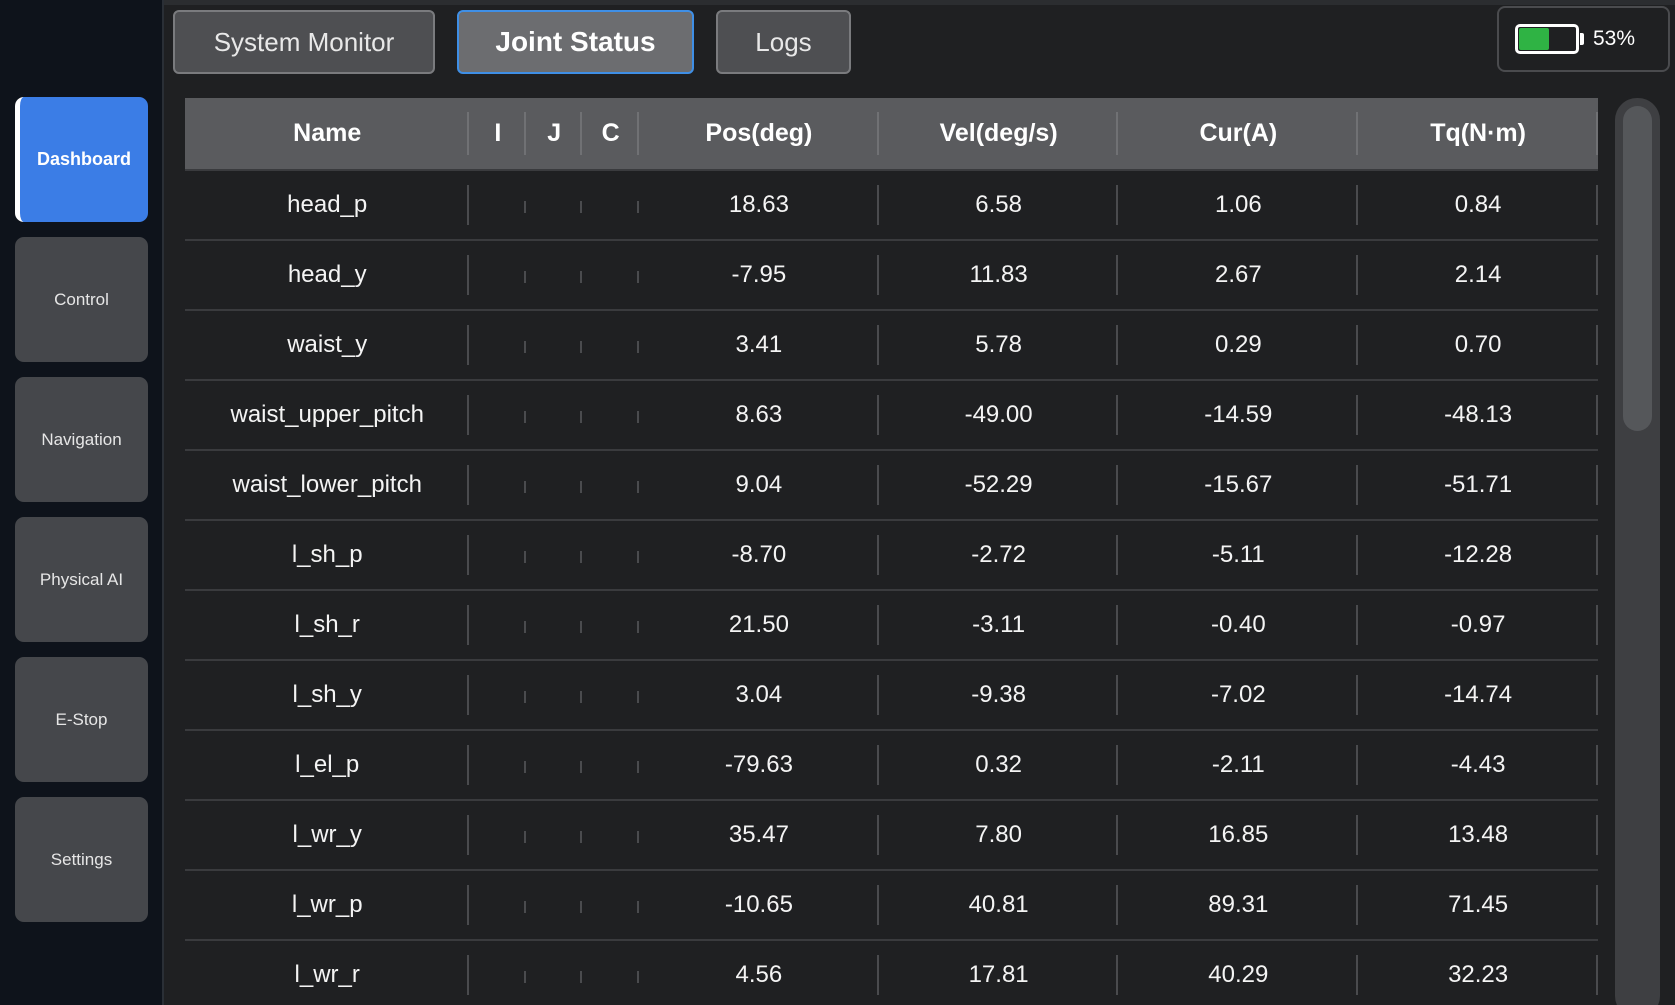 Image resolution: width=1675 pixels, height=1005 pixels. I want to click on table-row: l_sh_r 21.50 -3.11 -0.40 -0.97, so click(891, 625).